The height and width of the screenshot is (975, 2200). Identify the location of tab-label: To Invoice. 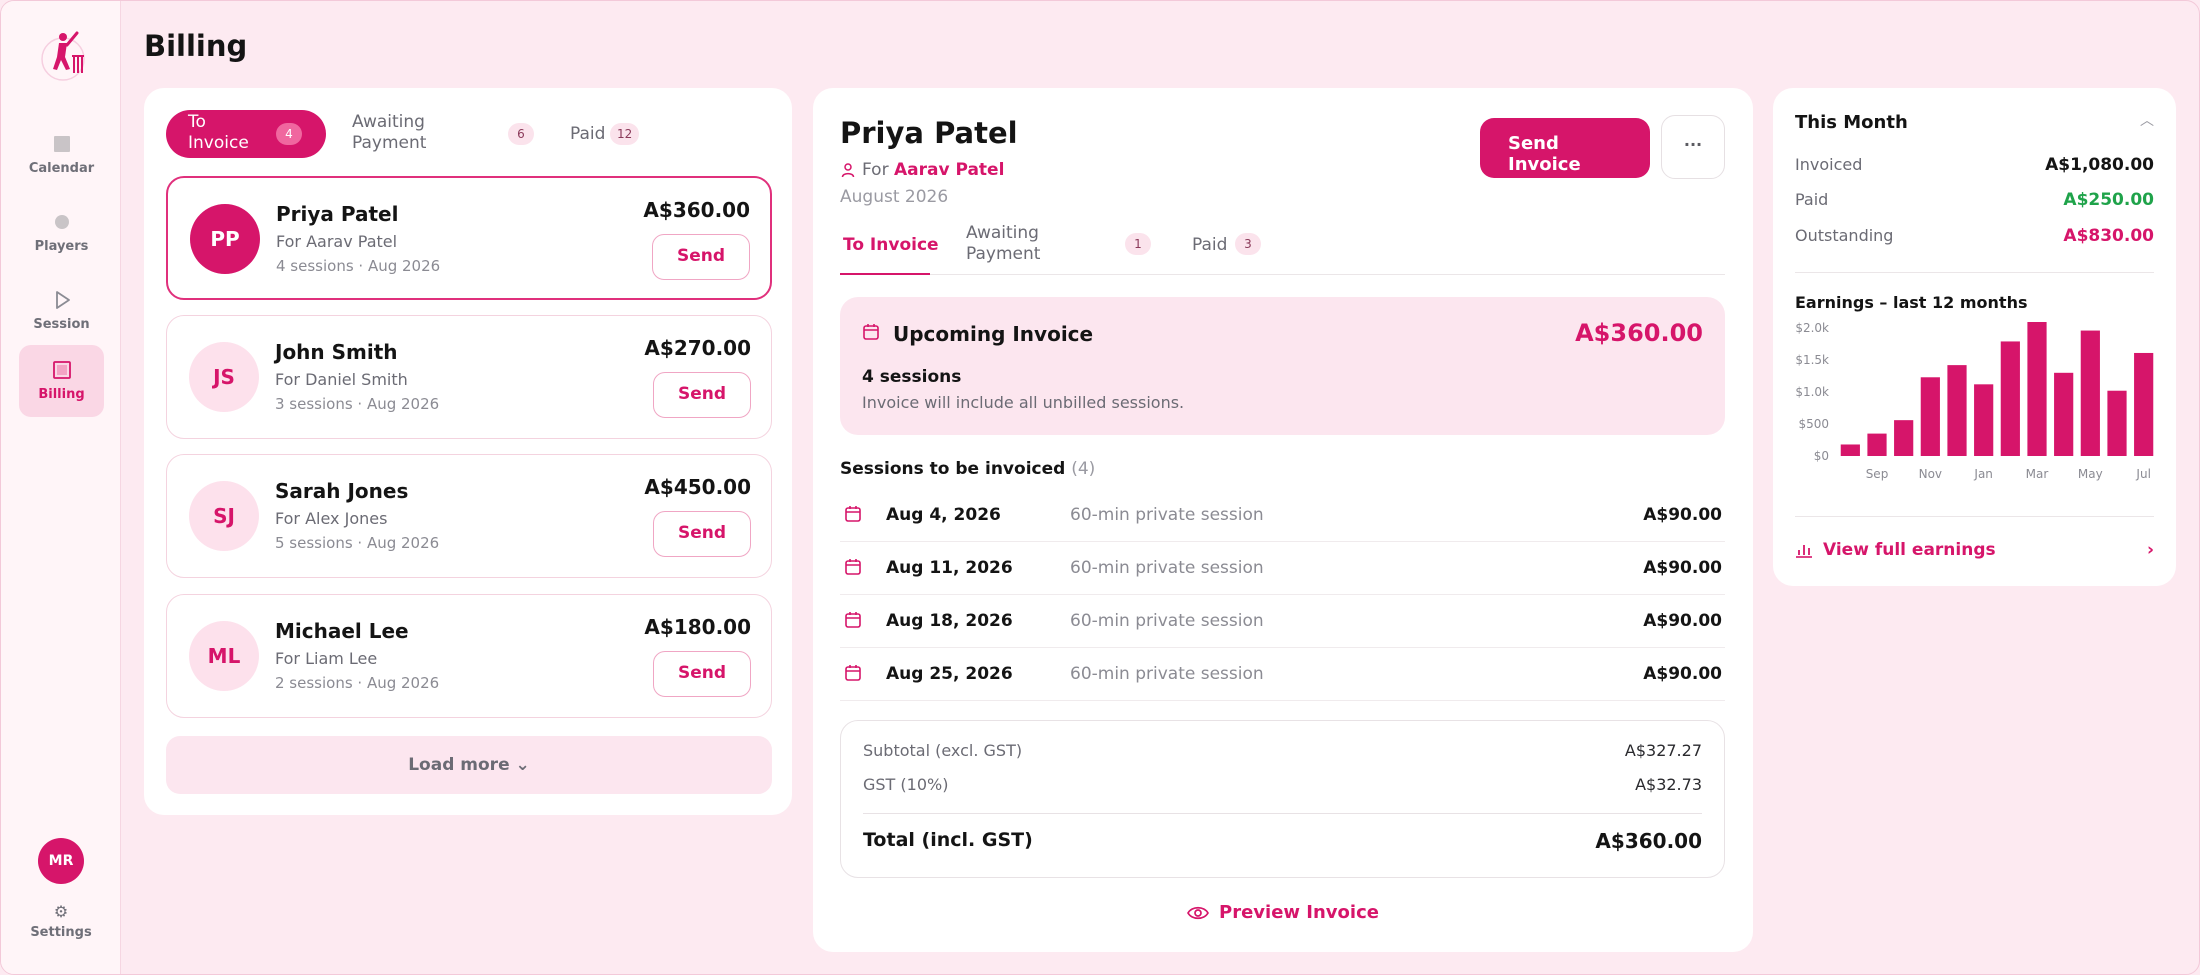
(891, 245).